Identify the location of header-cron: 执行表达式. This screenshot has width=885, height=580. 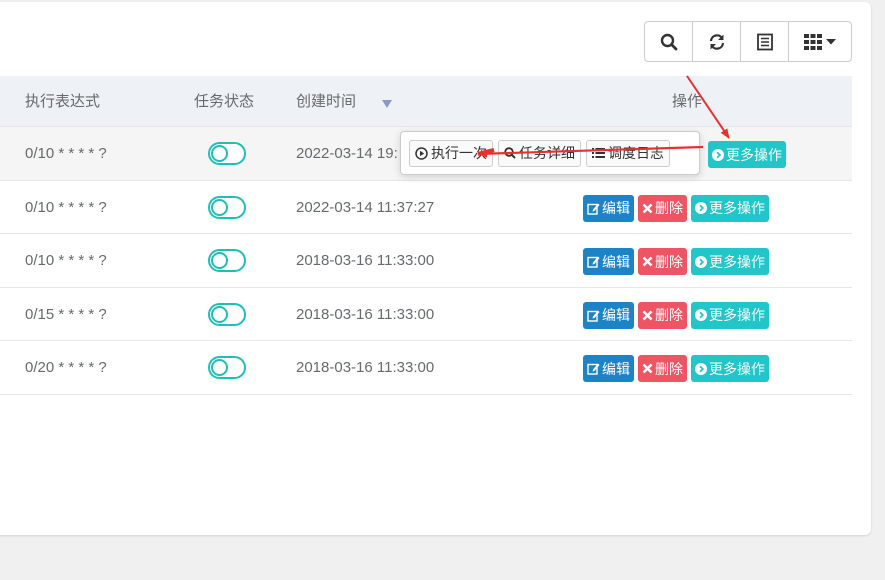
(62, 101).